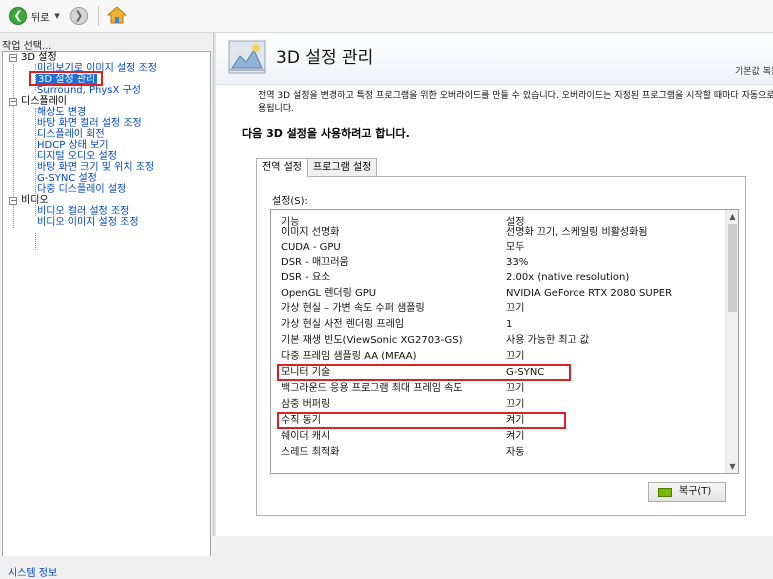 This screenshot has height=579, width=773. Describe the element at coordinates (494, 59) in the screenshot. I see `page-header: 3D 설정 관리 기본값 복원` at that location.